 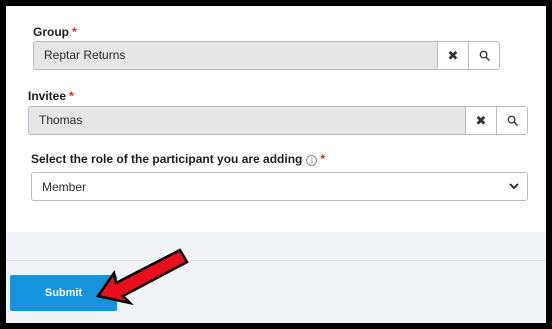 I want to click on invitee-clear-button: ✖, so click(x=480, y=120).